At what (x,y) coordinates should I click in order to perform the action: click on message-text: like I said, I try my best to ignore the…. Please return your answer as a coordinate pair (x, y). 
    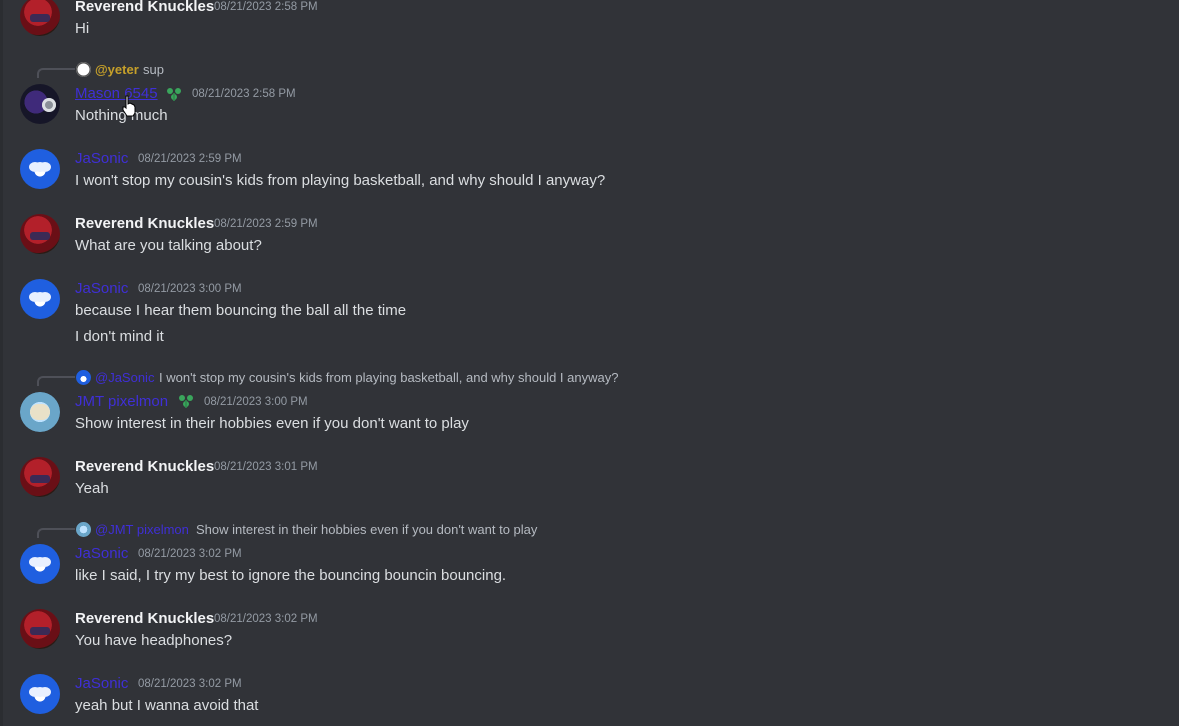
    Looking at the image, I should click on (291, 575).